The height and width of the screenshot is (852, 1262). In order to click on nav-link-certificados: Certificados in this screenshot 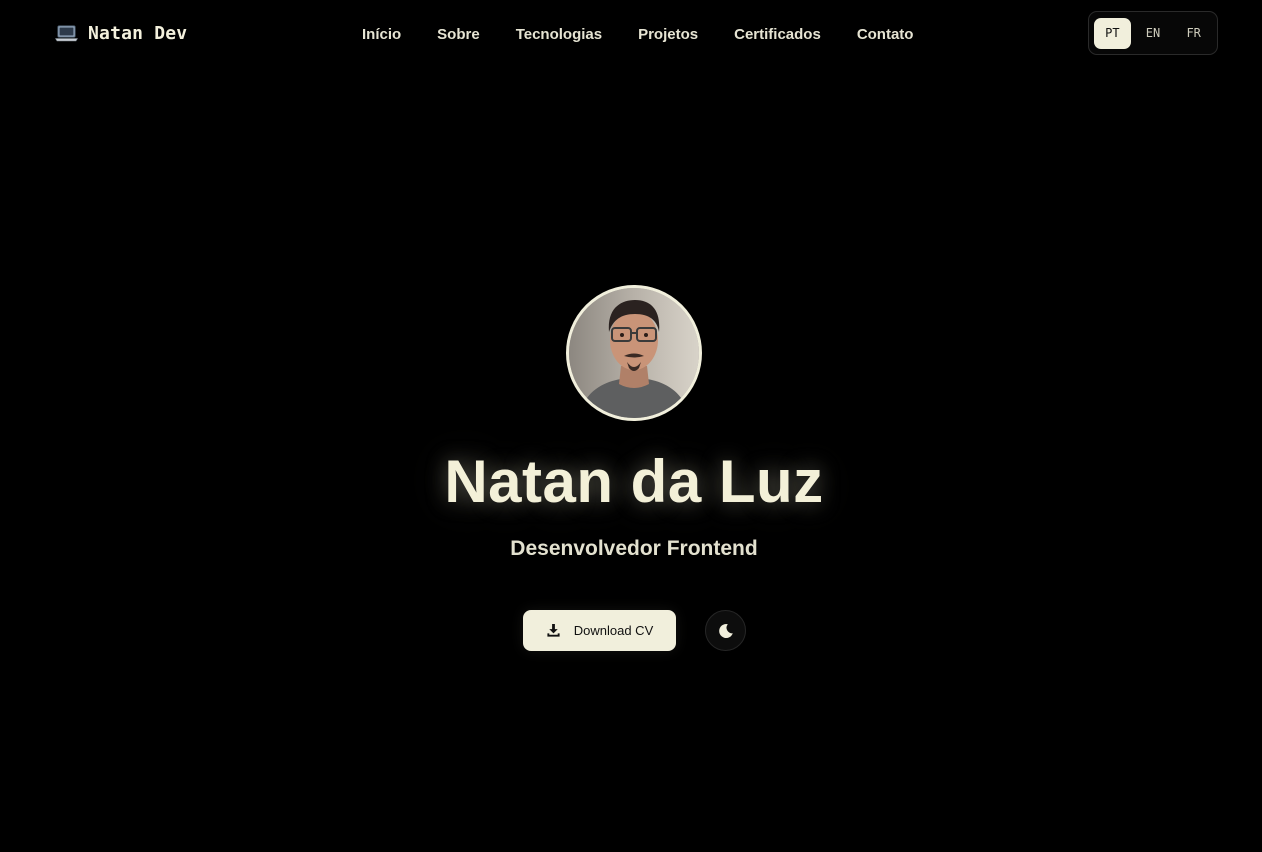, I will do `click(777, 34)`.